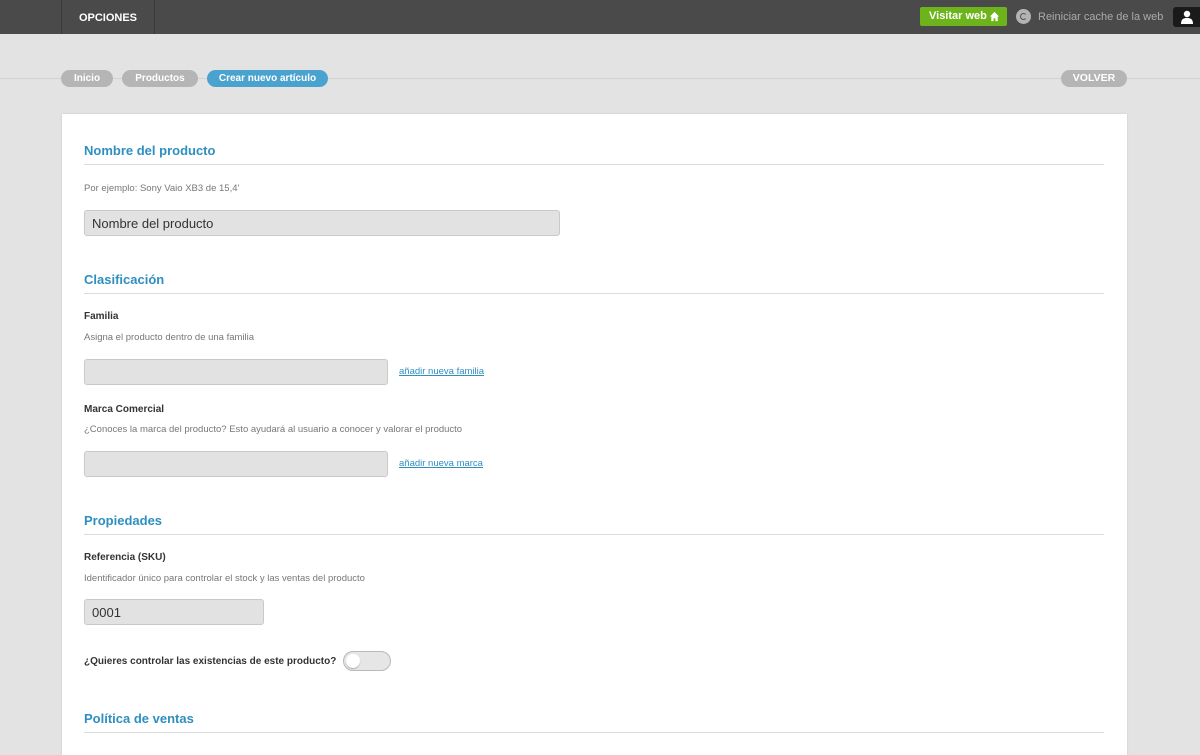 Image resolution: width=1200 pixels, height=755 pixels. What do you see at coordinates (169, 337) in the screenshot?
I see `family-help-text: Asigna el producto dentro de una familia` at bounding box center [169, 337].